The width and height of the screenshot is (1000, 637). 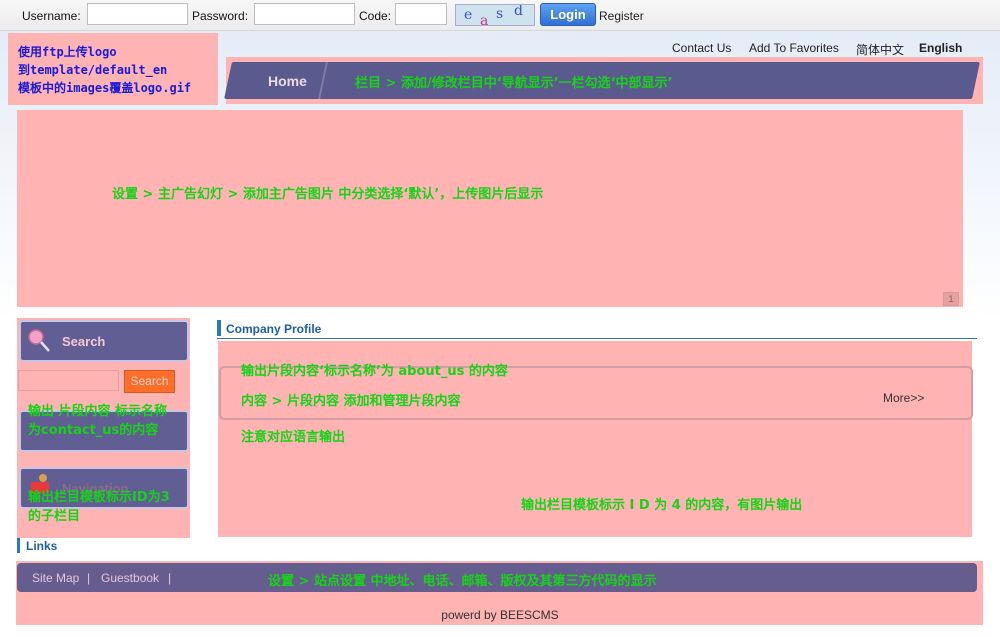 I want to click on powered-by: powerd by BEESCMS, so click(x=500, y=615).